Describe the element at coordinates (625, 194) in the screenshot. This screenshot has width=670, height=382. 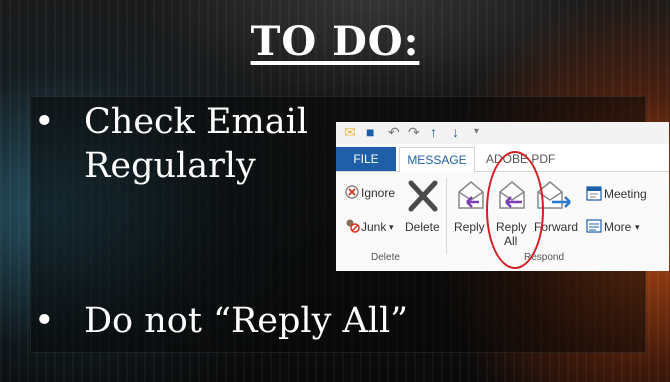
I see `meeting-button: Meeting` at that location.